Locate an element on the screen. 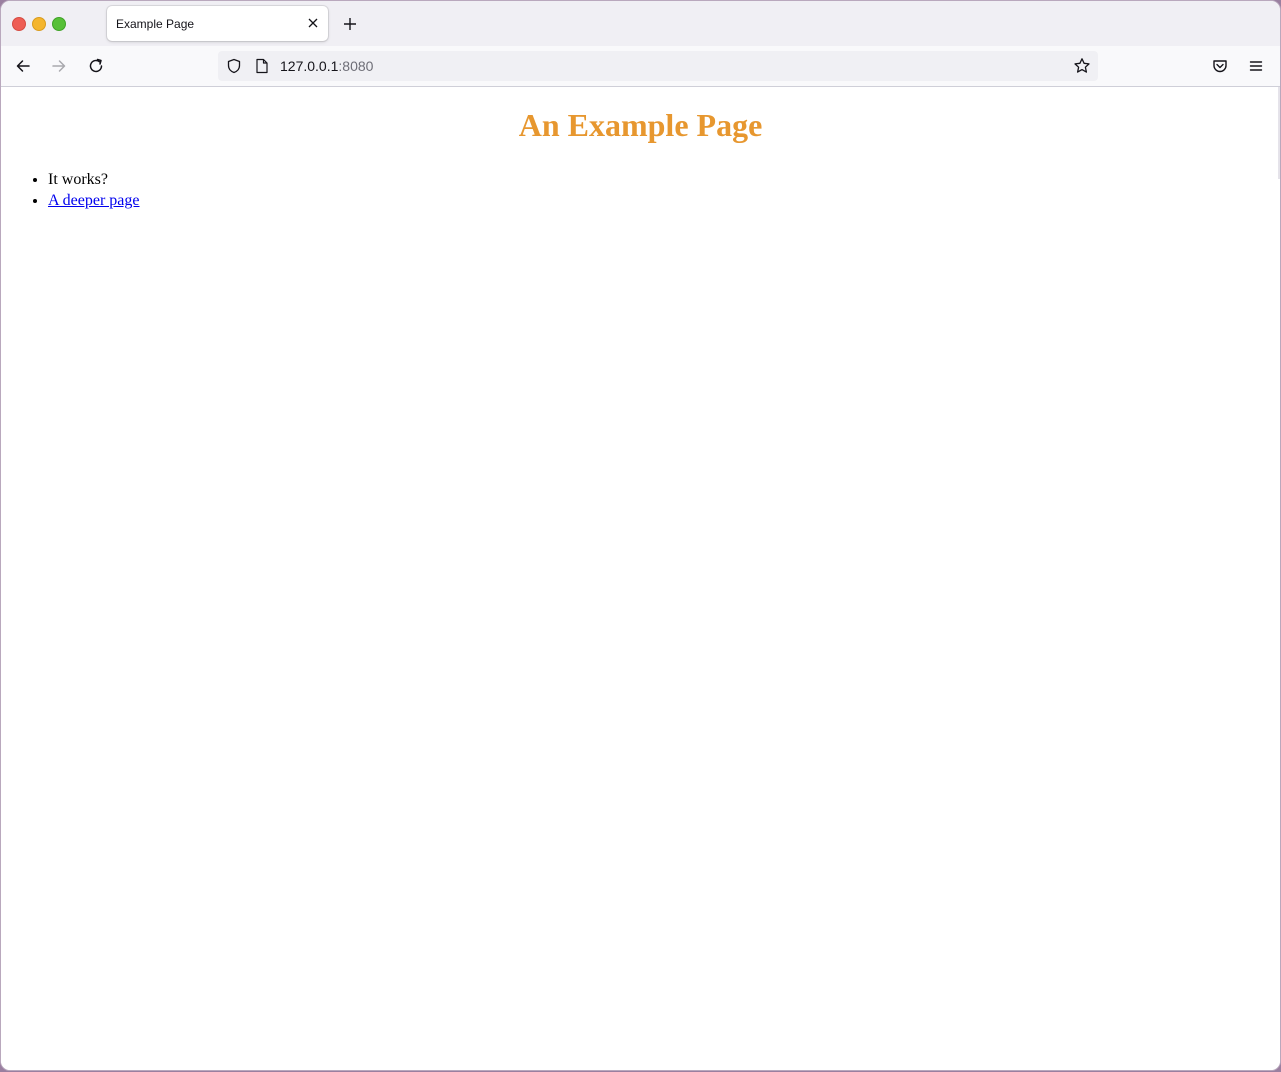 The width and height of the screenshot is (1281, 1072). window-maximize-button is located at coordinates (59, 24).